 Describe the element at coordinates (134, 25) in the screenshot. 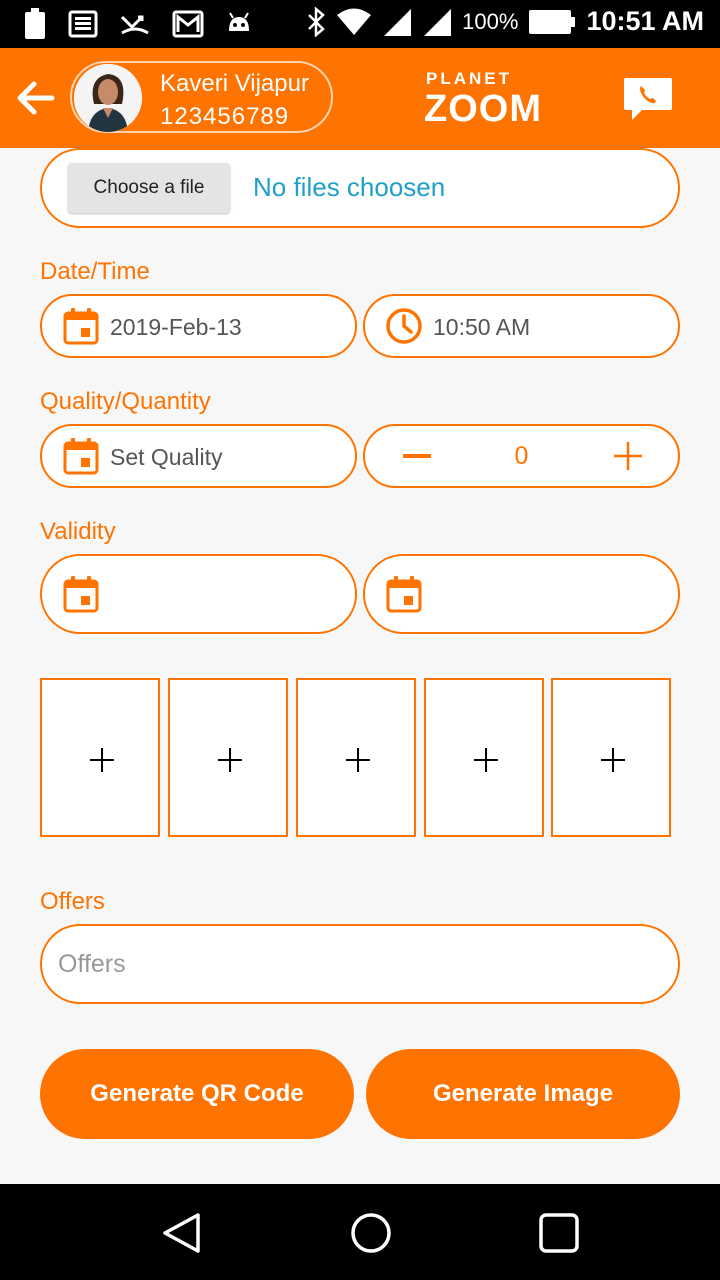

I see `missed-call-icon` at that location.